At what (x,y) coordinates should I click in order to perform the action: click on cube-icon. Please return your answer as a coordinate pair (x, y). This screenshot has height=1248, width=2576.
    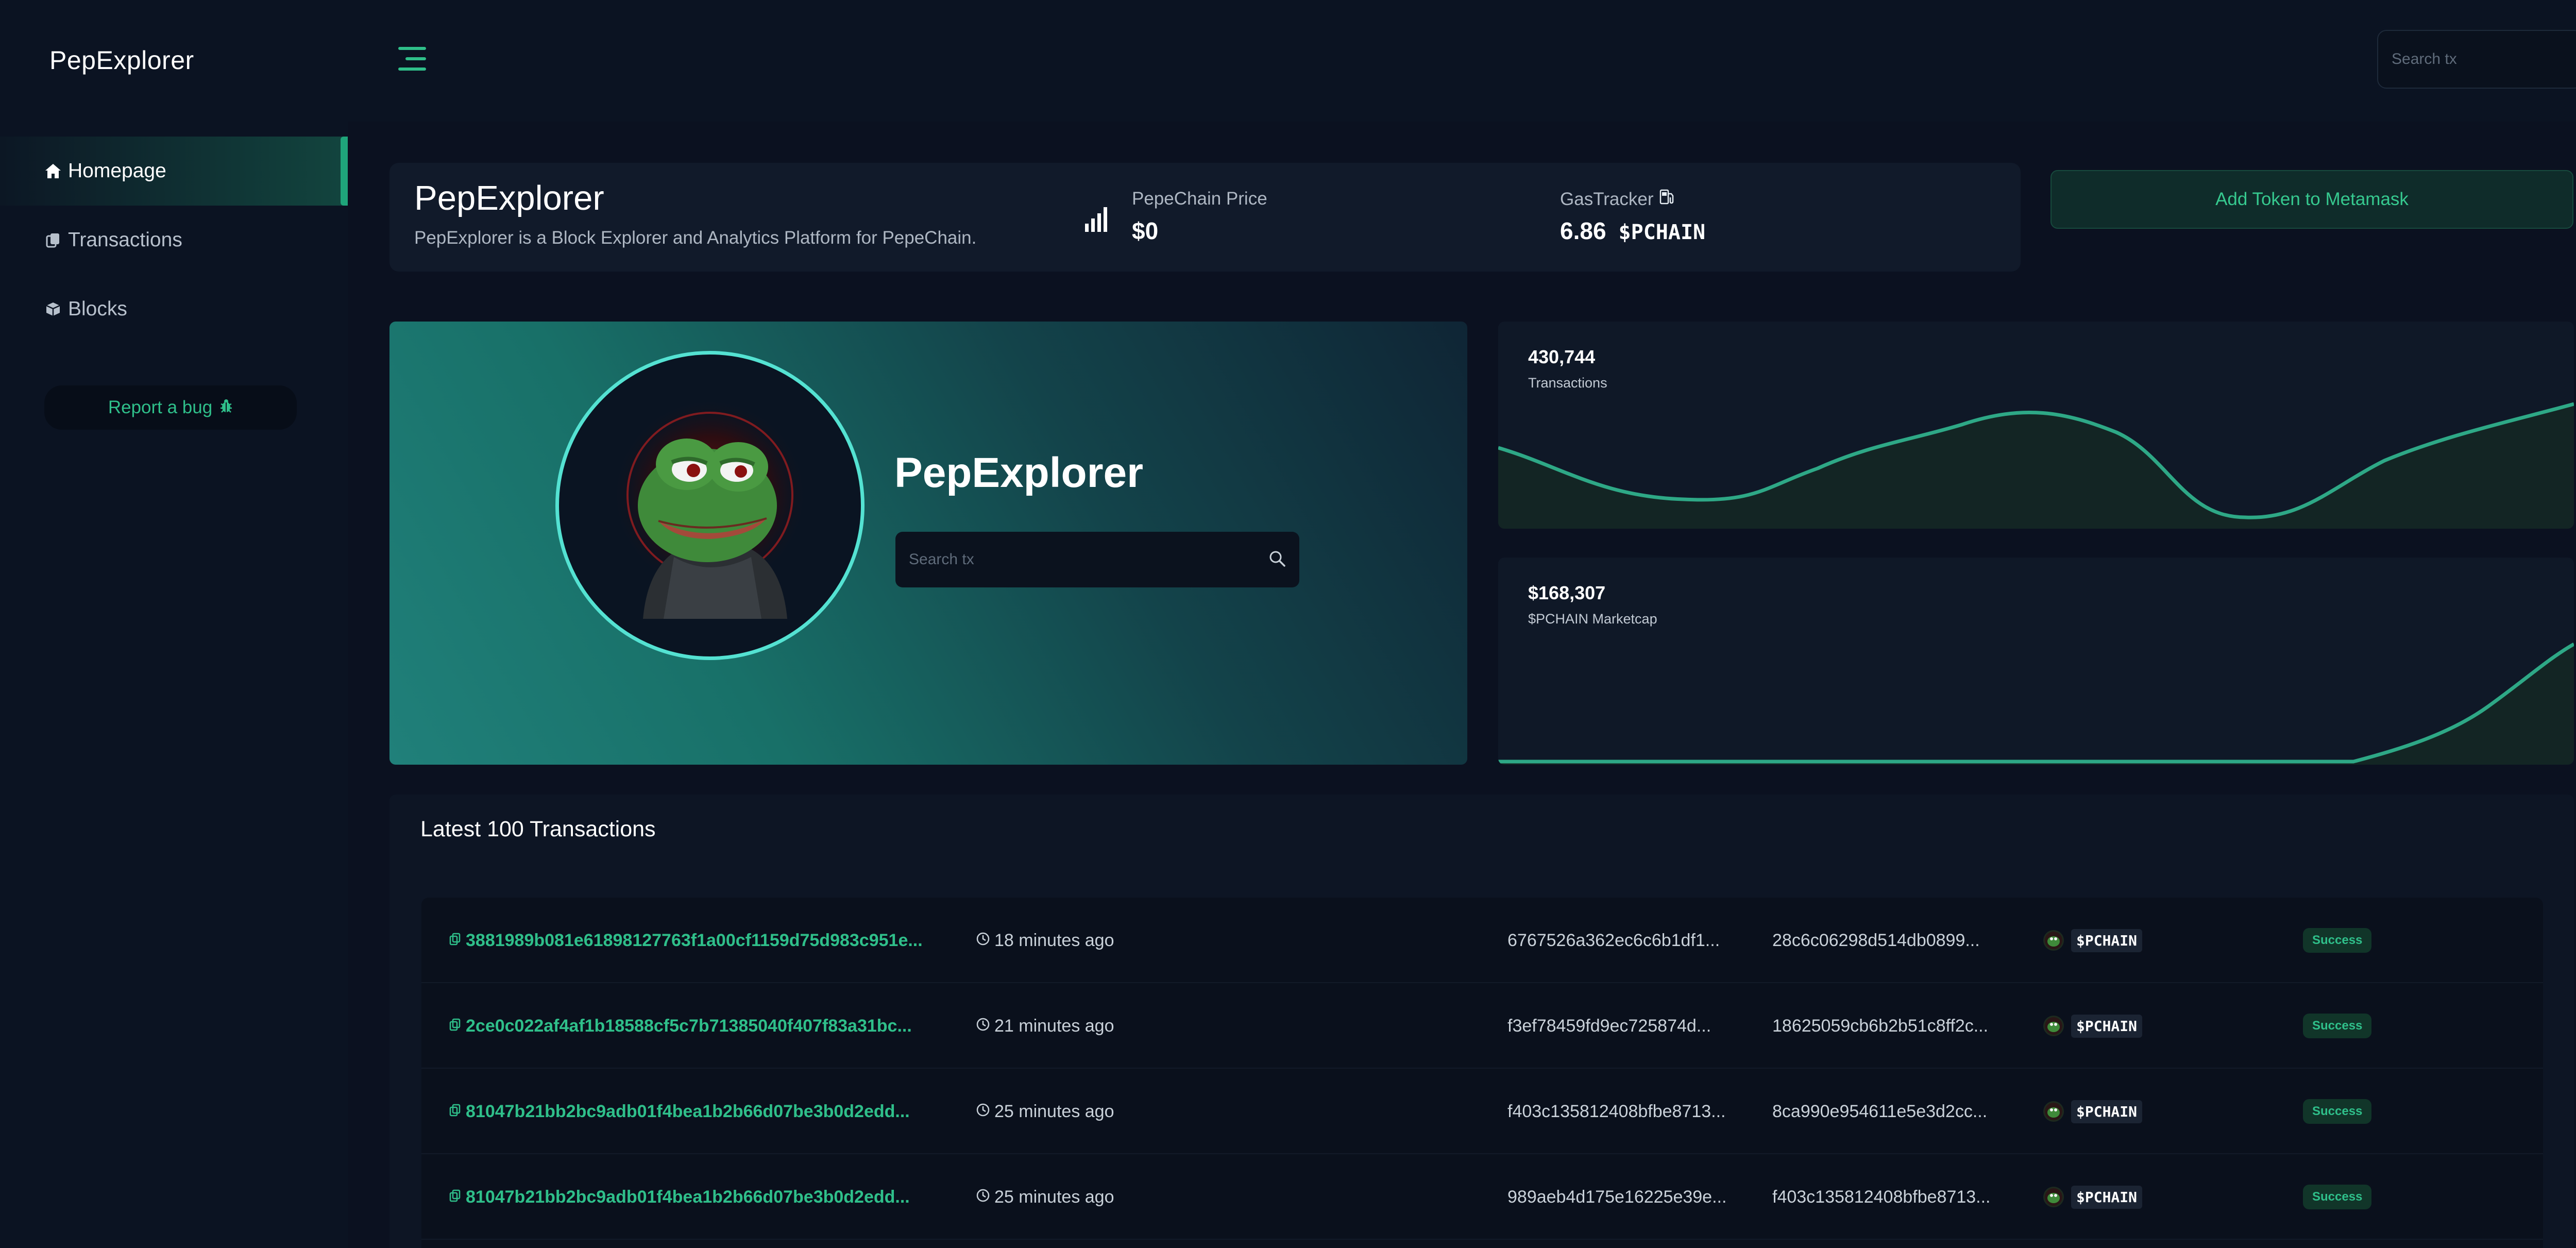
    Looking at the image, I should click on (53, 309).